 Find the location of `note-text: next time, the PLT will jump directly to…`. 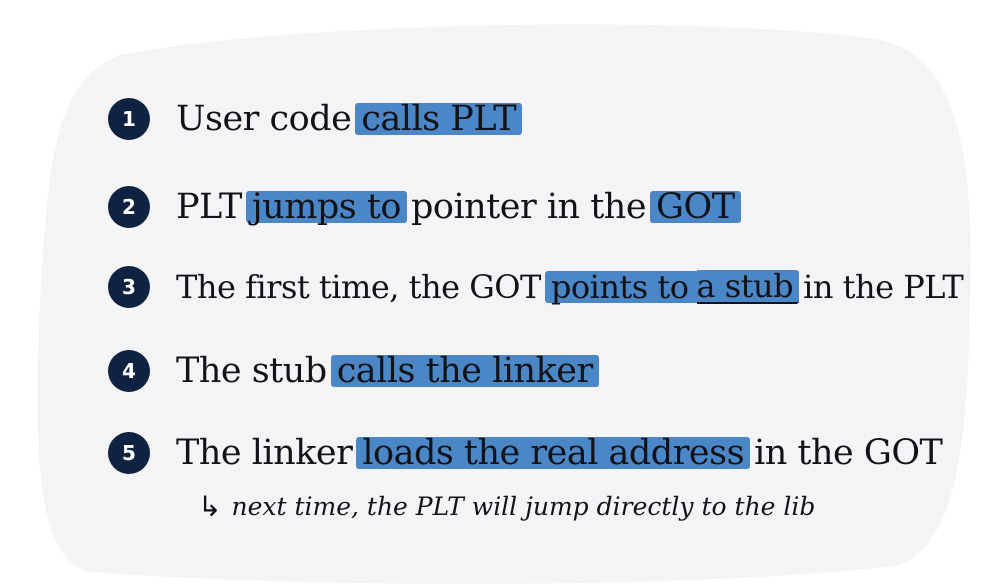

note-text: next time, the PLT will jump directly to… is located at coordinates (523, 506).